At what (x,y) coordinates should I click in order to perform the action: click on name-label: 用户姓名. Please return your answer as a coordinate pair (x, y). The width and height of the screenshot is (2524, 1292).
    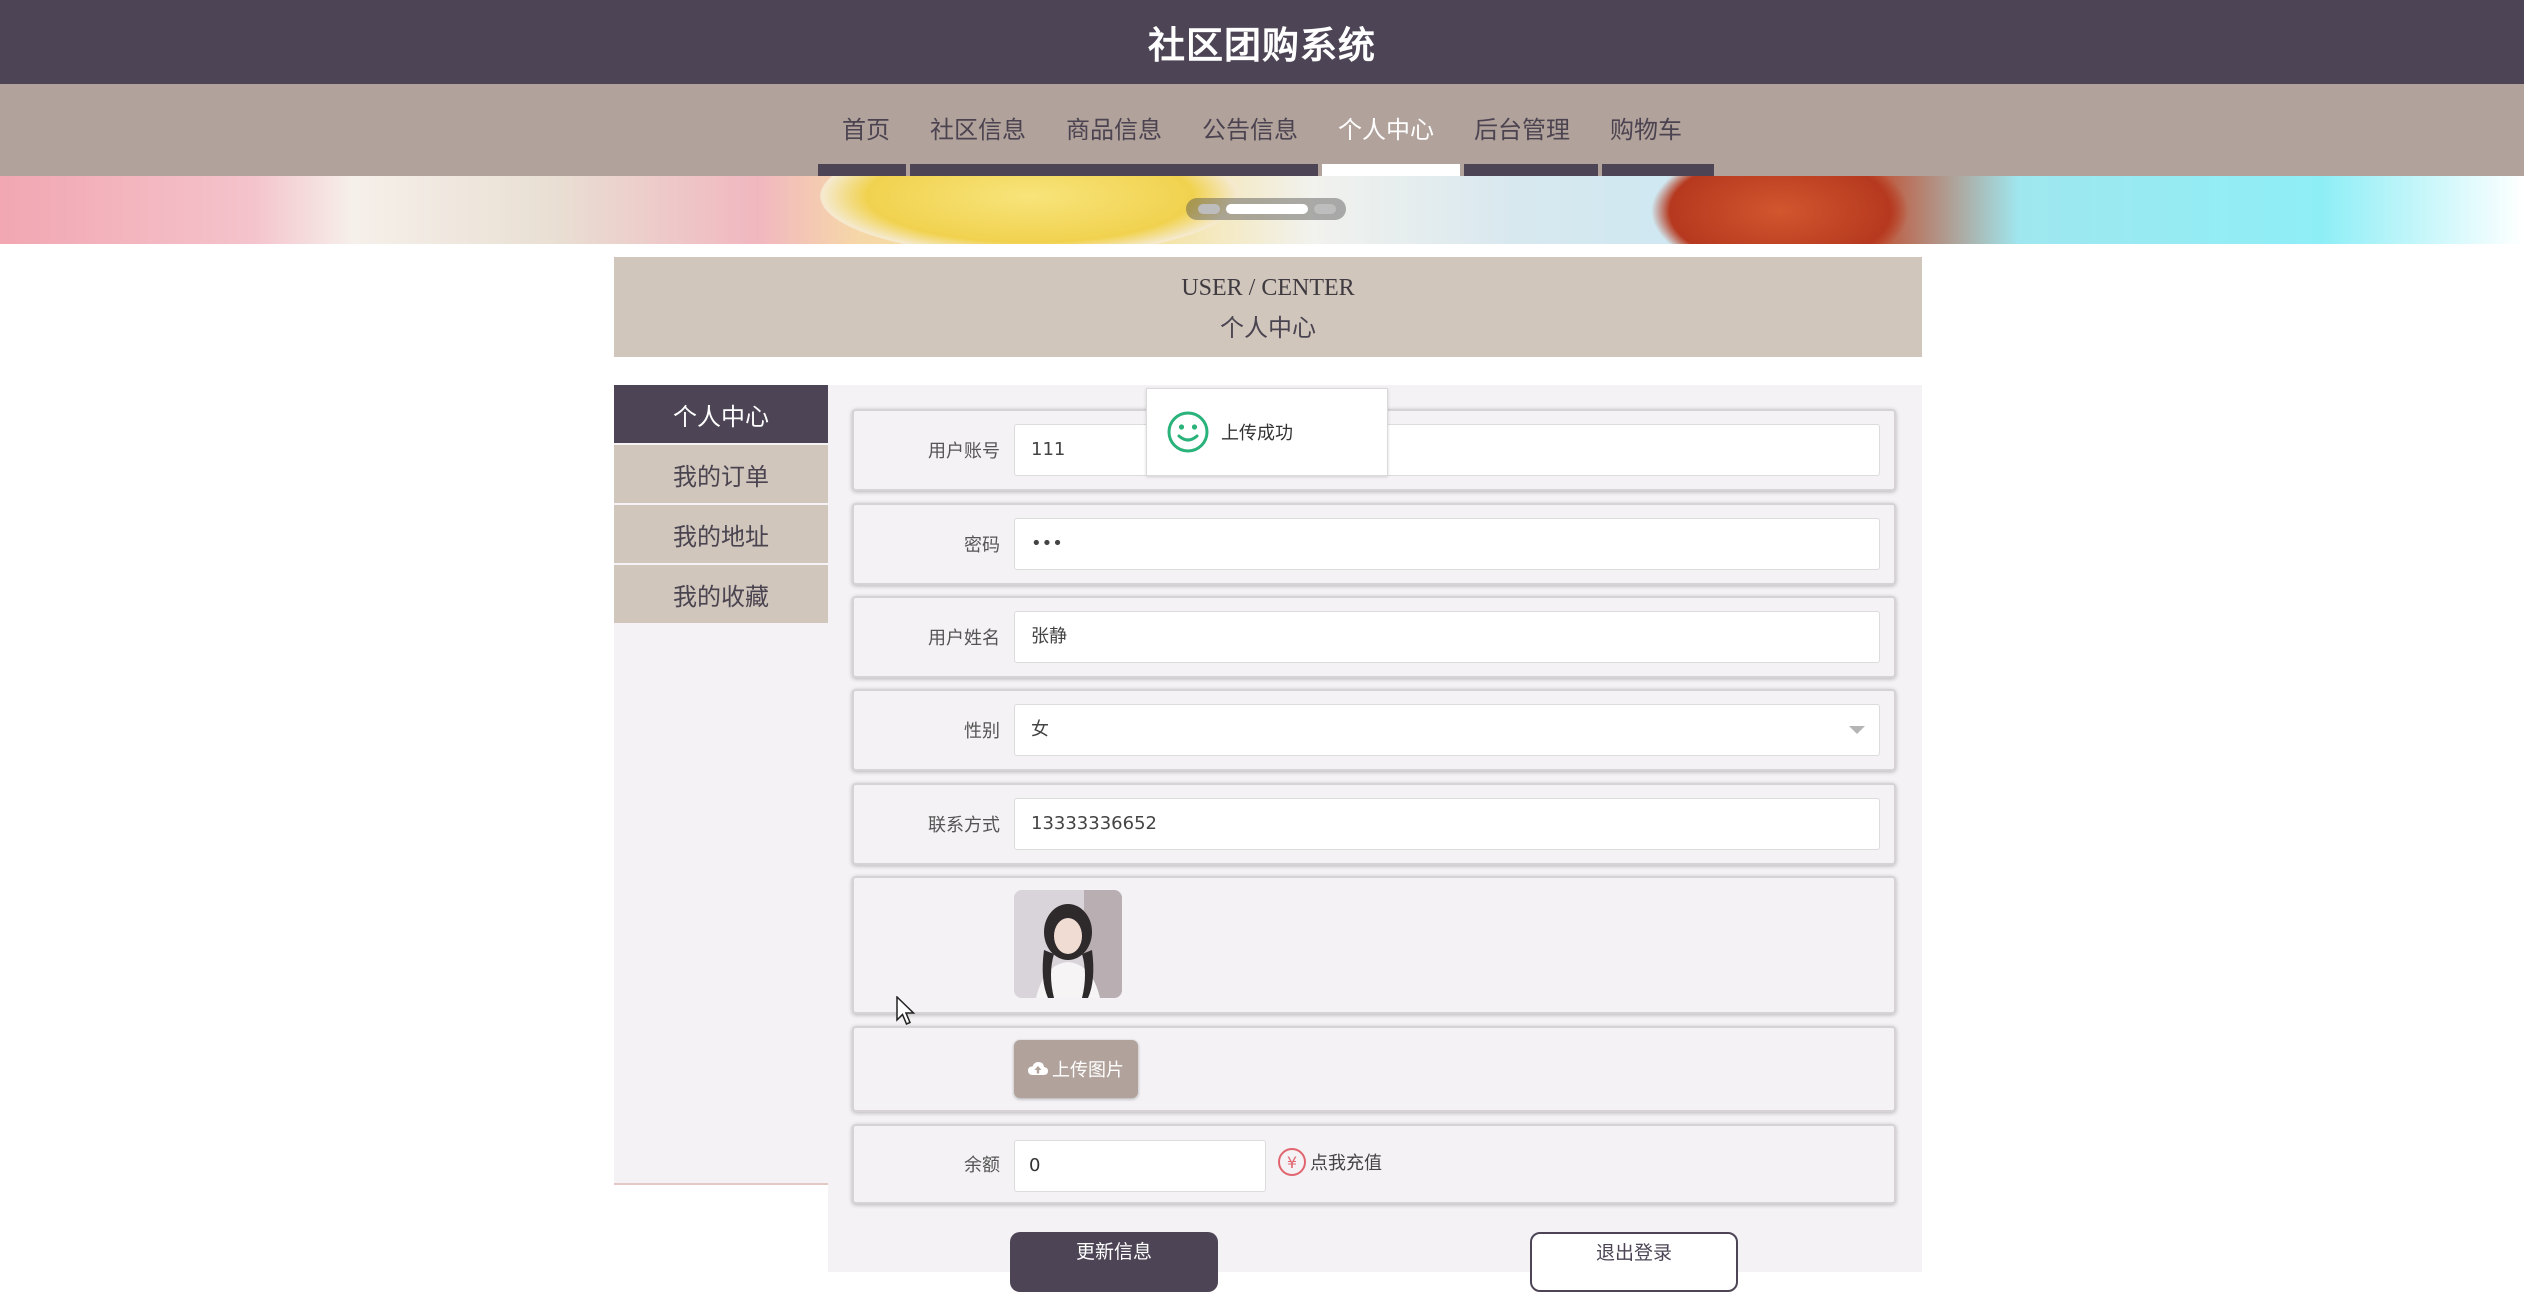
    Looking at the image, I should click on (964, 638).